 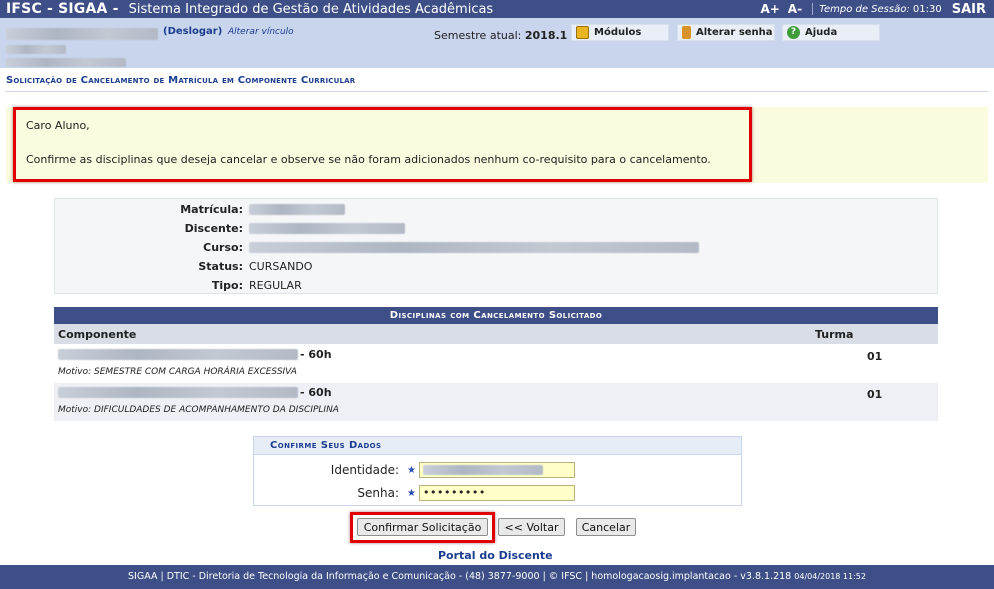 What do you see at coordinates (474, 247) in the screenshot?
I see `redacted-curso` at bounding box center [474, 247].